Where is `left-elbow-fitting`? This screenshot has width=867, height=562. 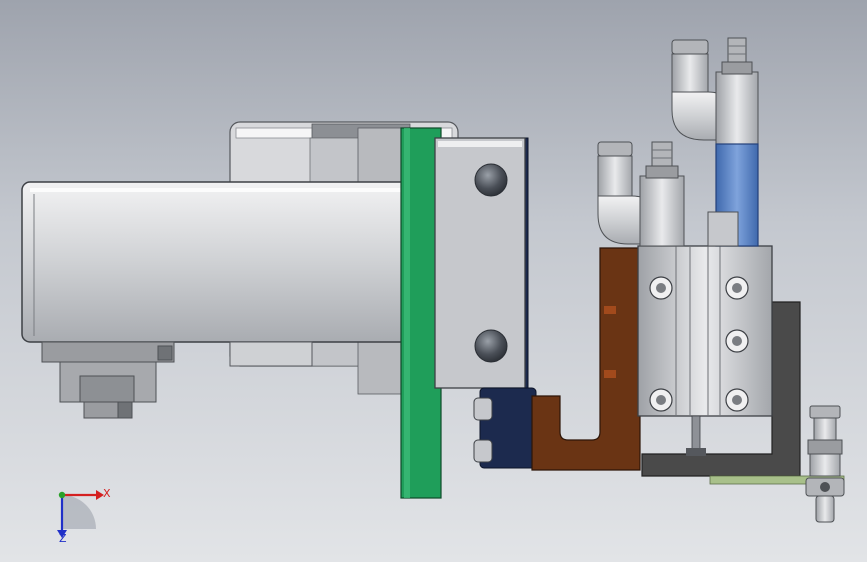 left-elbow-fitting is located at coordinates (641, 194).